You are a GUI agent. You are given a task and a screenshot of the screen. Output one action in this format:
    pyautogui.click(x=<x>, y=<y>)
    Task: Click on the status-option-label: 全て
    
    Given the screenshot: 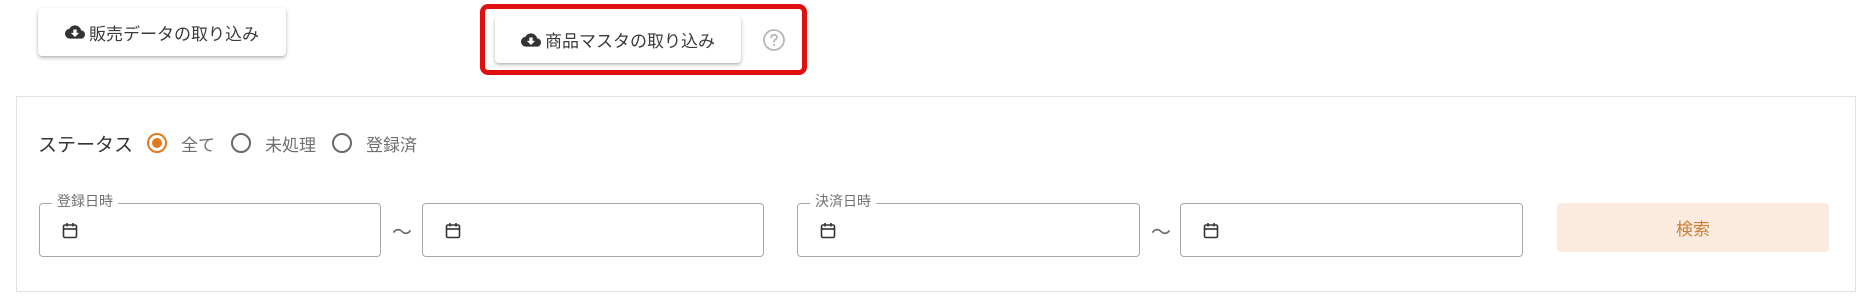 What is the action you would take?
    pyautogui.click(x=198, y=145)
    